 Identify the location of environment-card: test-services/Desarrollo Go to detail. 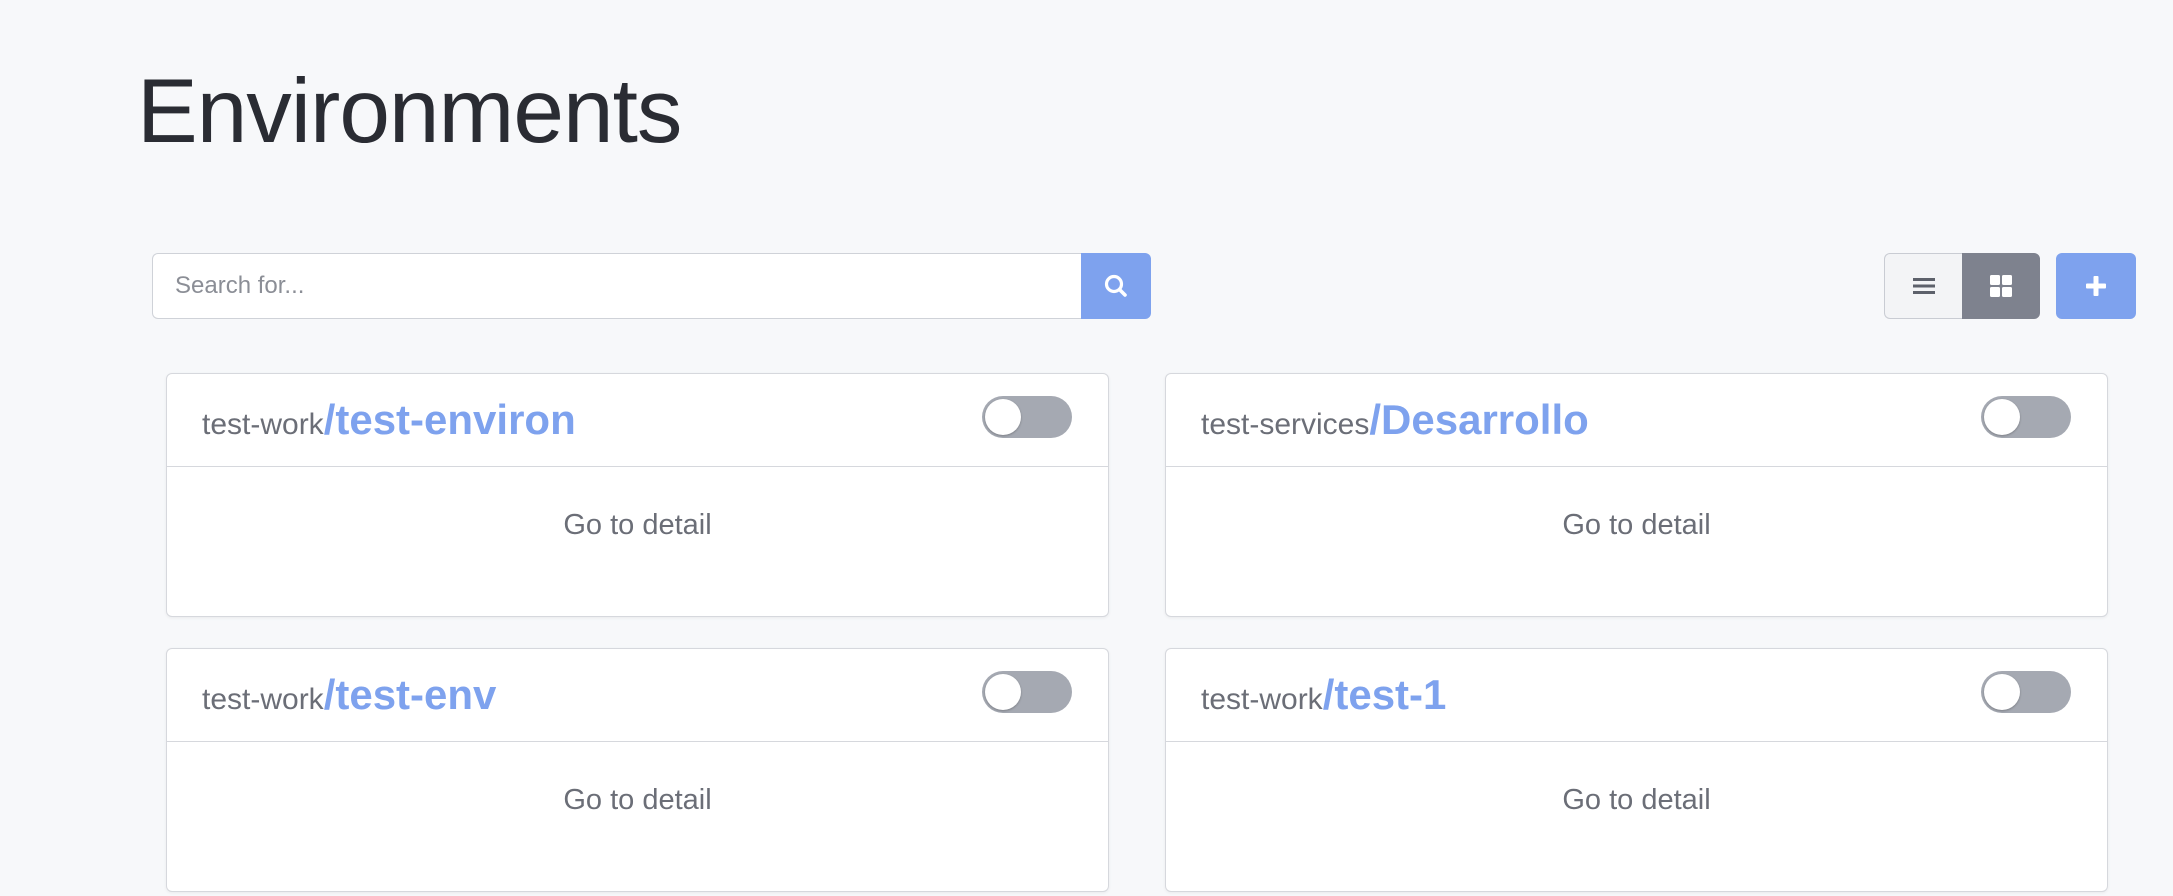
(1636, 495).